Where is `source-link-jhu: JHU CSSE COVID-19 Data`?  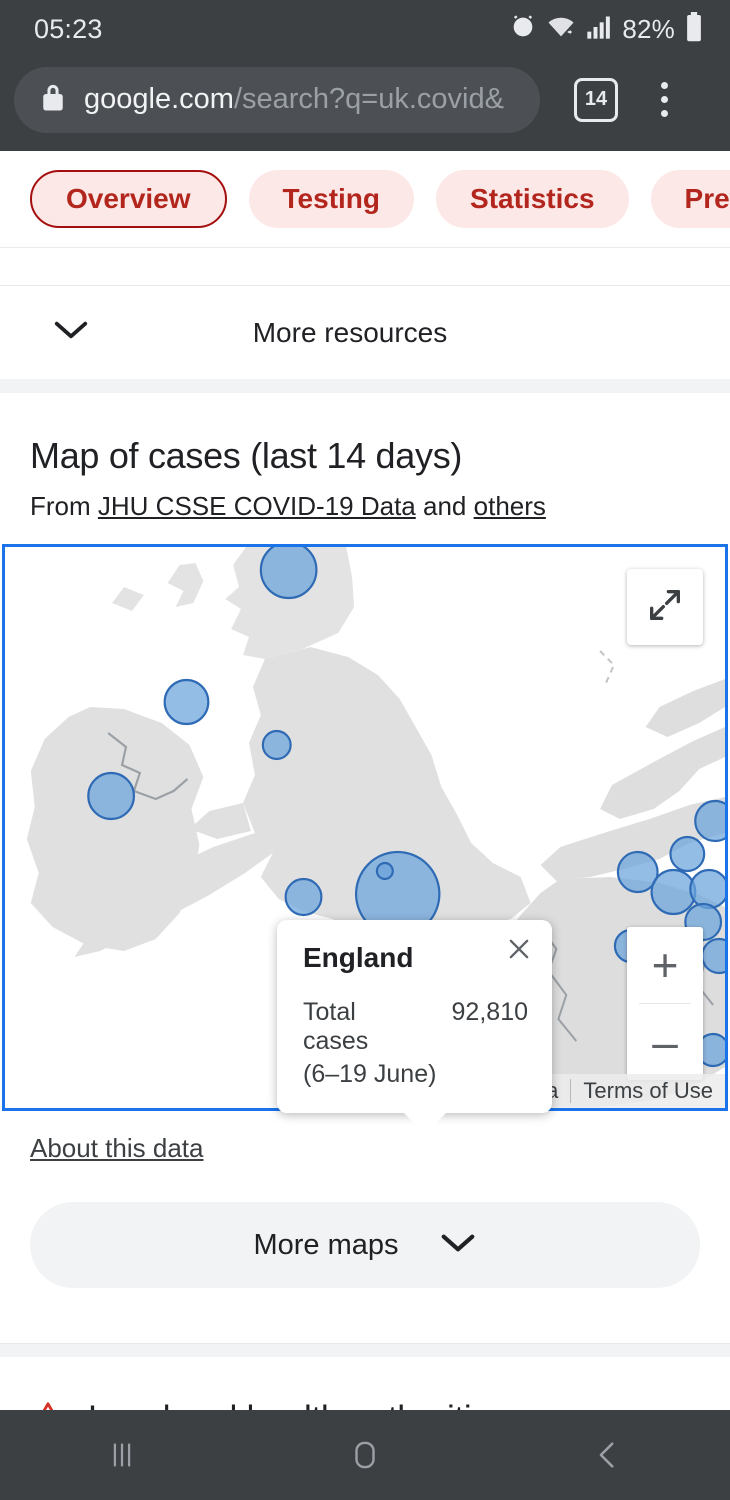
source-link-jhu: JHU CSSE COVID-19 Data is located at coordinates (257, 506).